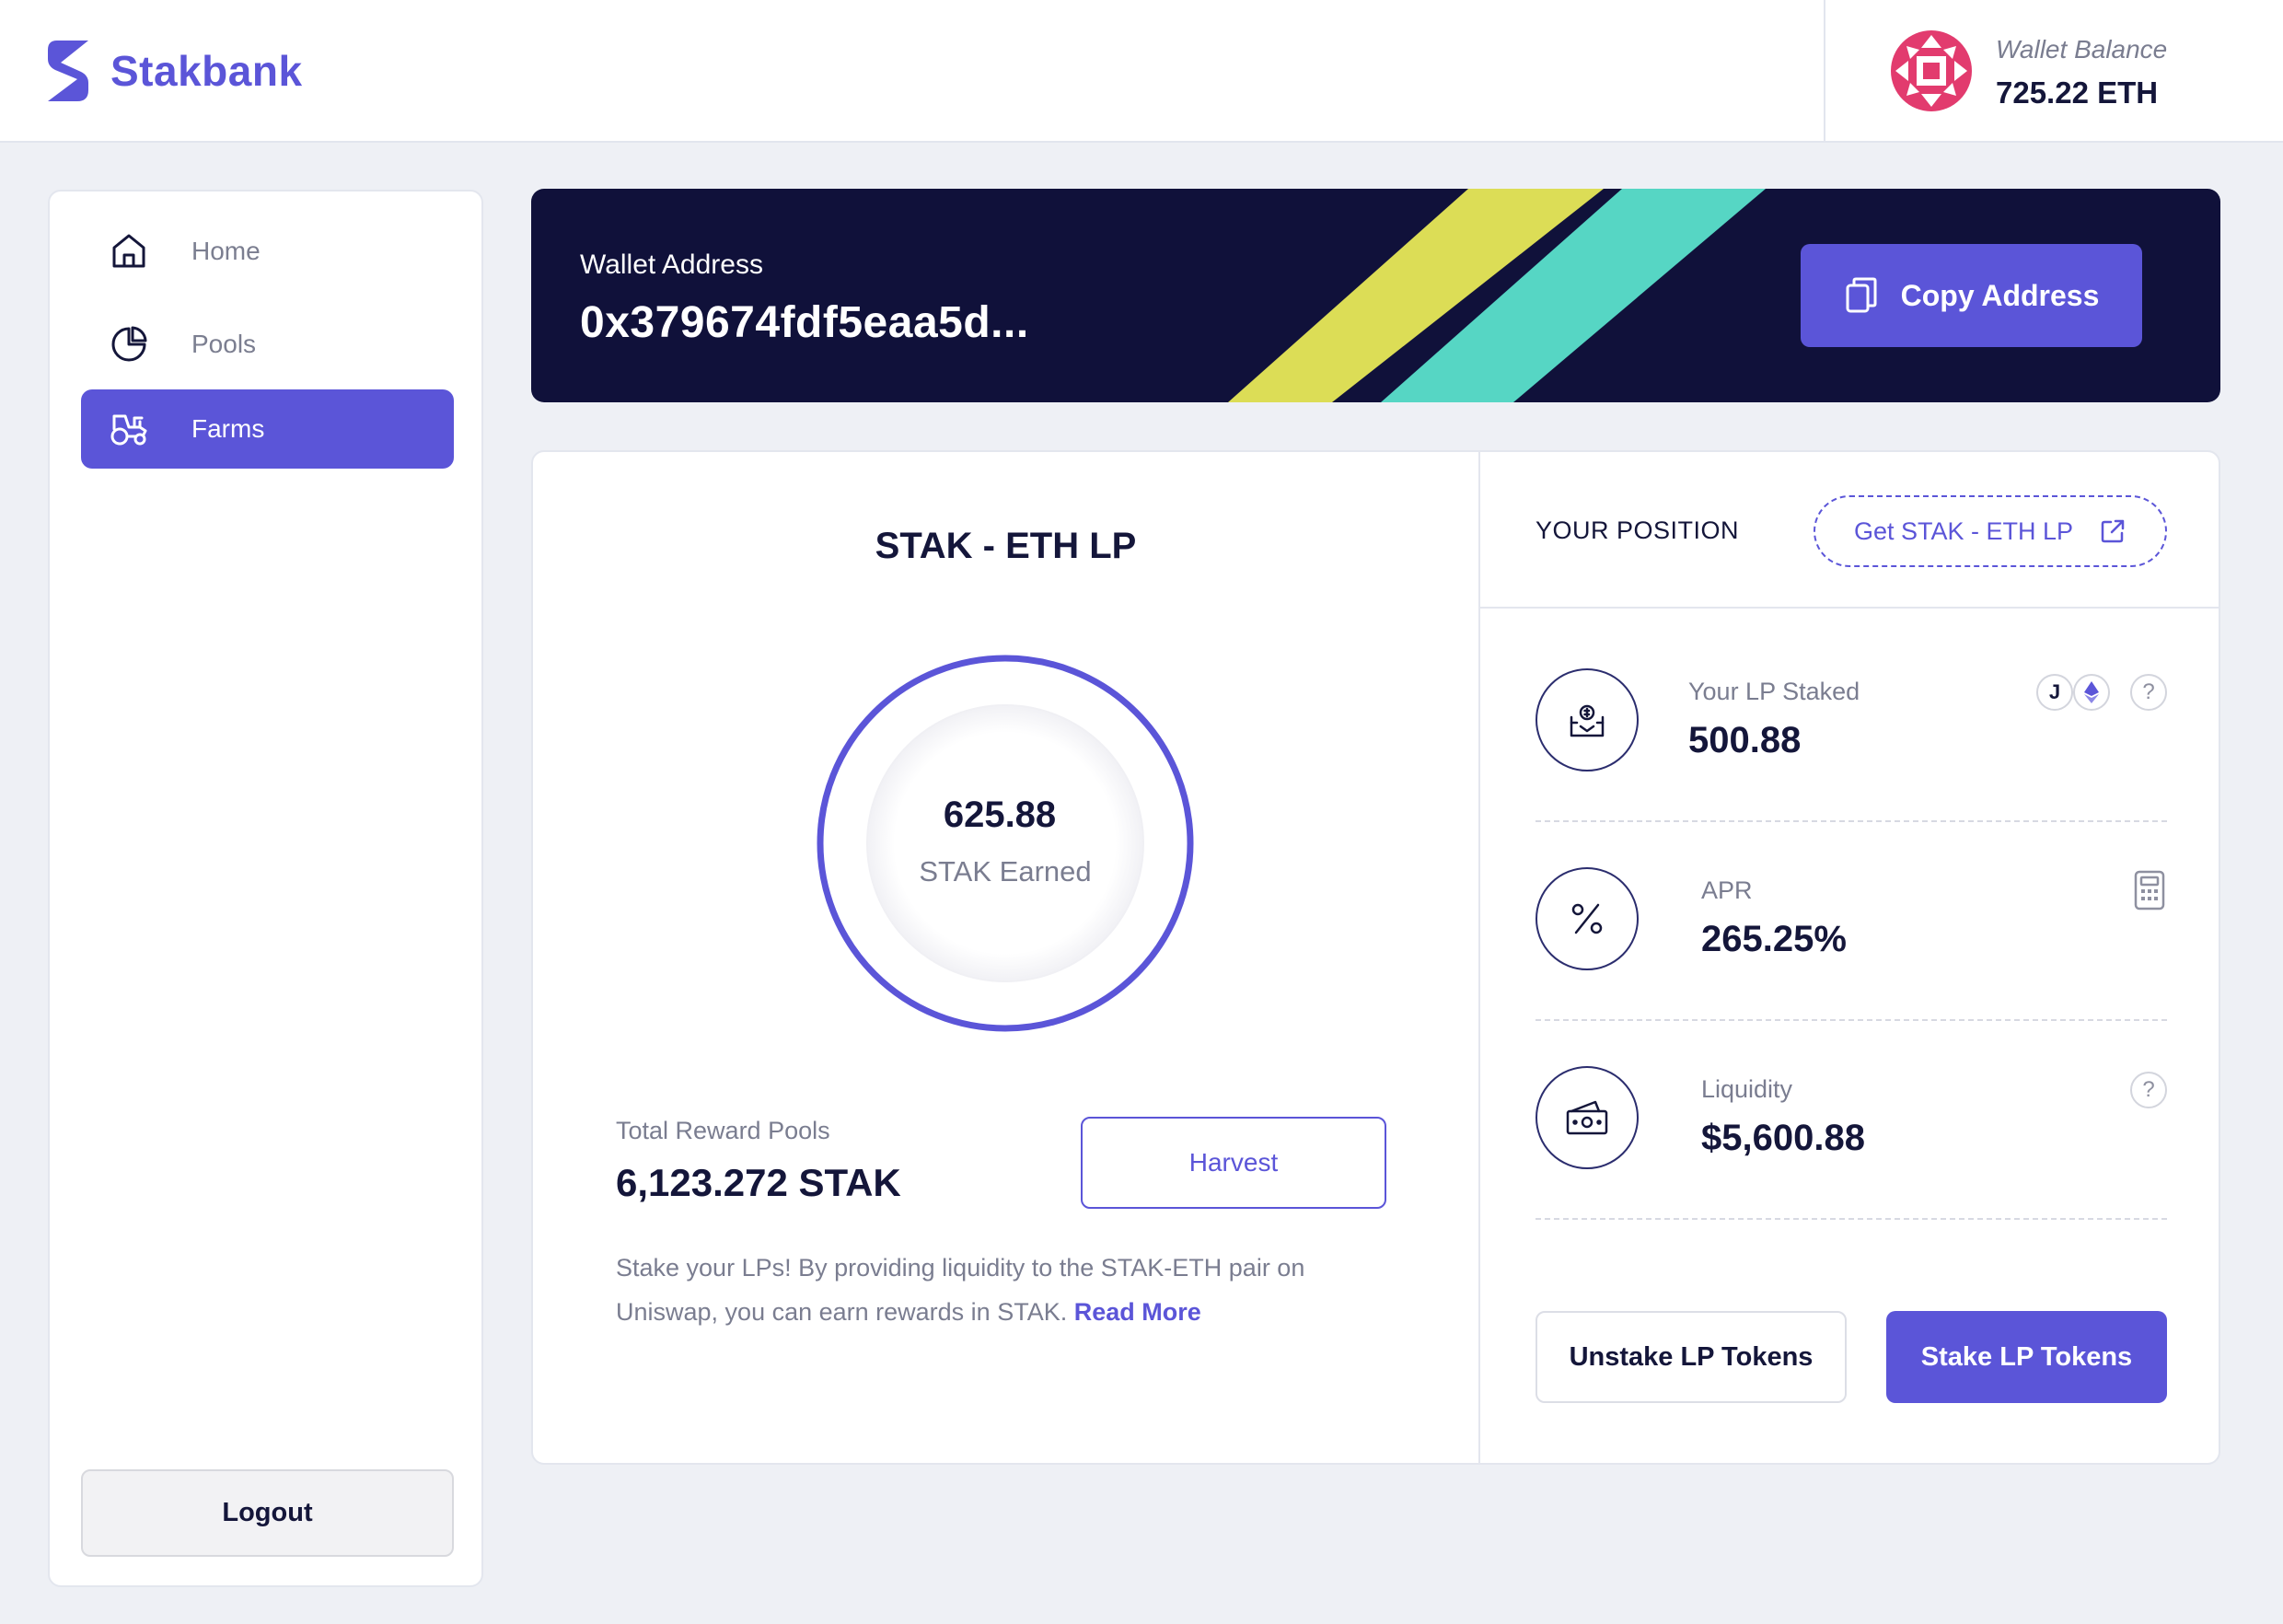 This screenshot has width=2283, height=1624. I want to click on apr-badge, so click(1587, 918).